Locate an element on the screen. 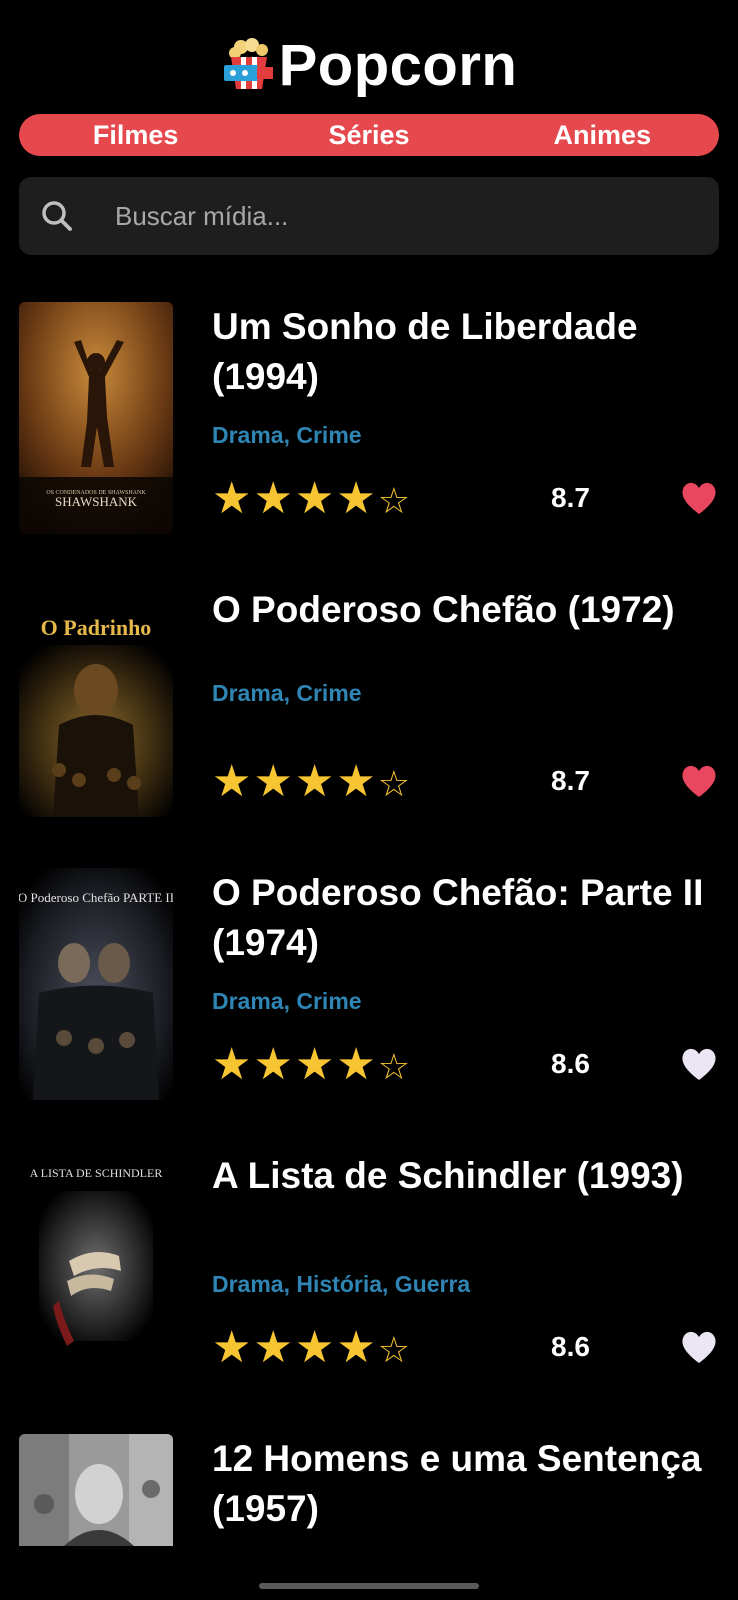 This screenshot has width=738, height=1600. home-indicator is located at coordinates (369, 1586).